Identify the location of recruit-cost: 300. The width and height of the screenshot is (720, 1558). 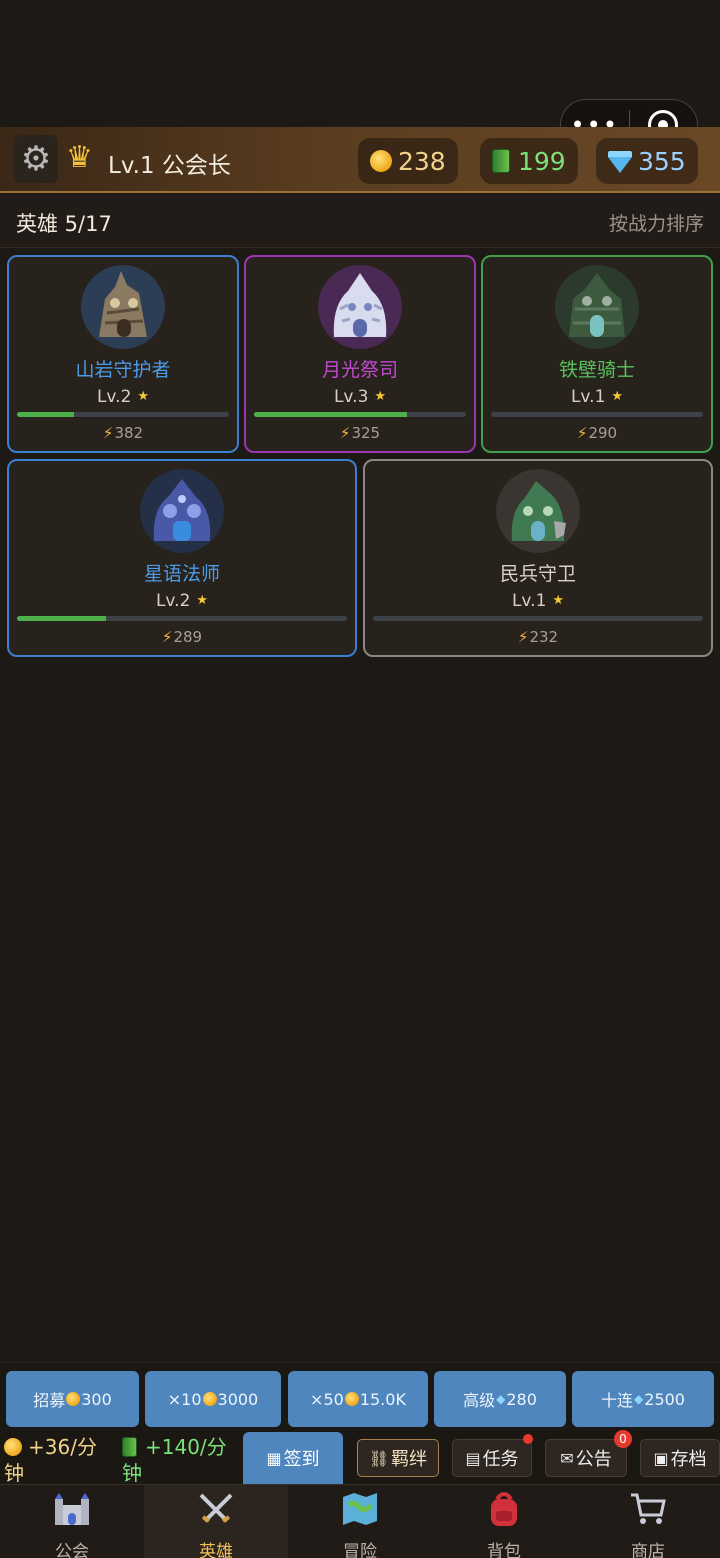
(96, 1399).